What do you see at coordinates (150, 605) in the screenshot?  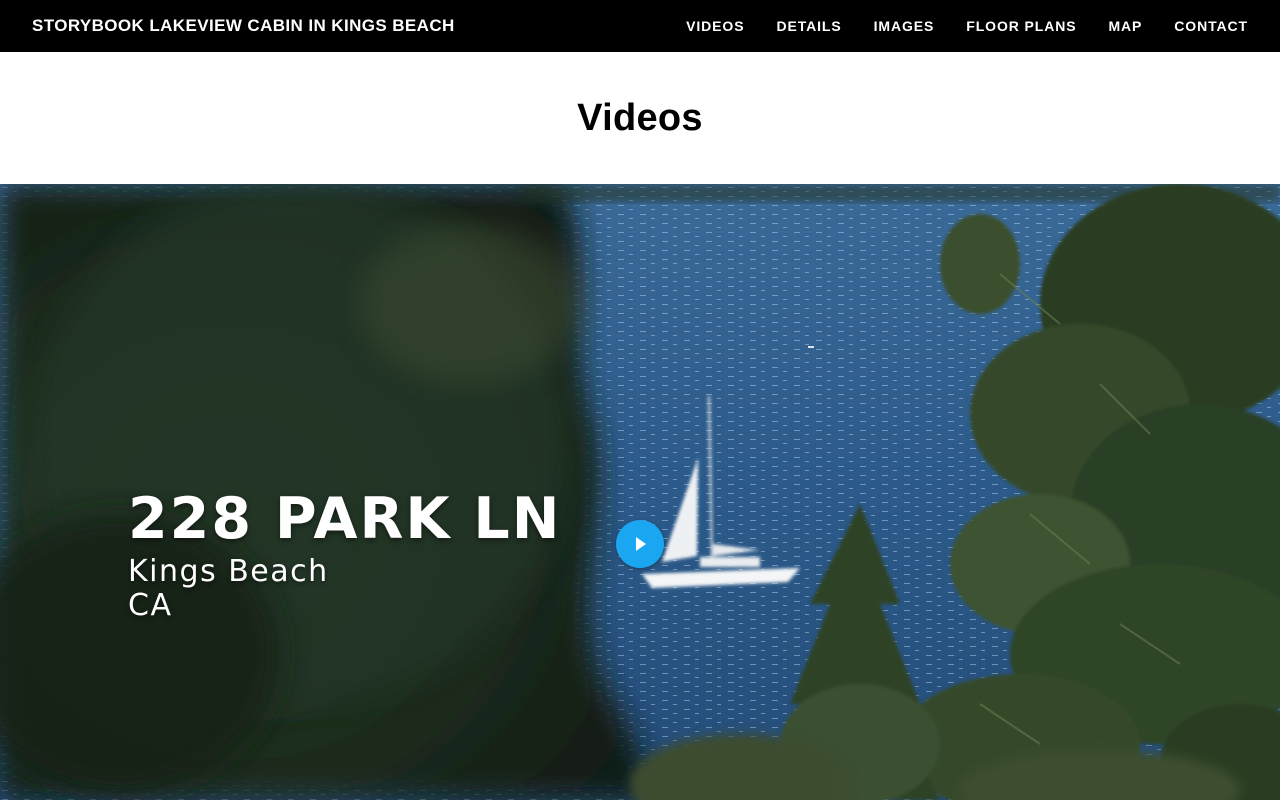 I see `state-text: CA` at bounding box center [150, 605].